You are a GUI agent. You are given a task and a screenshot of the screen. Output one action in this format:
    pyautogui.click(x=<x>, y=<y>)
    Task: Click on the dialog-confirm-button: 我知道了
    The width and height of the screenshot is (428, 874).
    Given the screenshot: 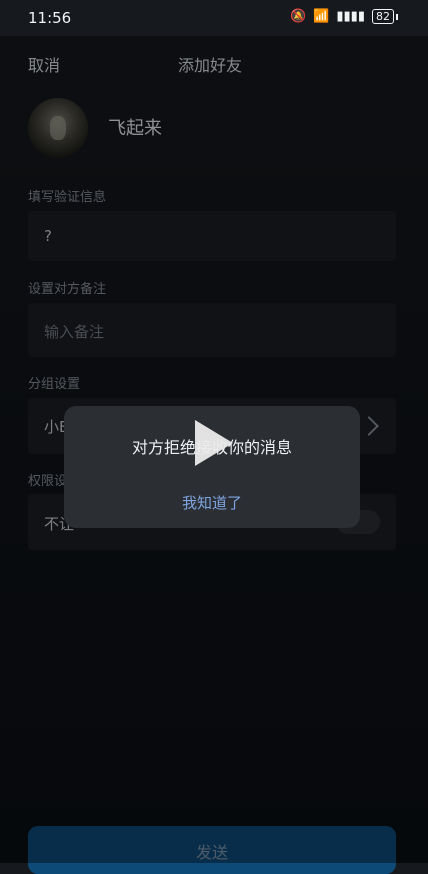 What is the action you would take?
    pyautogui.click(x=212, y=502)
    